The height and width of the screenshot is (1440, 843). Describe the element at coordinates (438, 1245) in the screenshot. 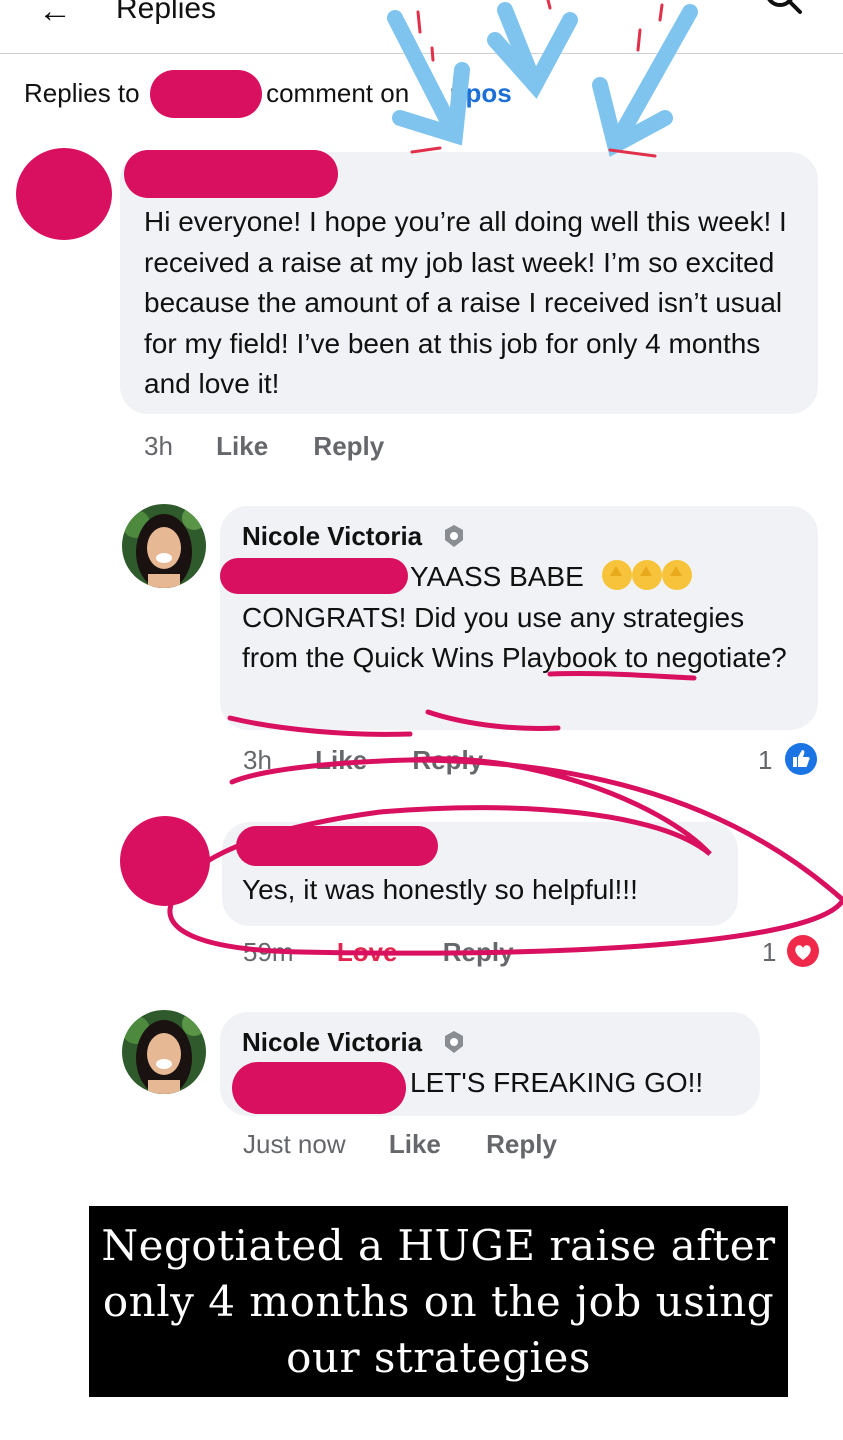

I see `caption-line: Negotiated a HUGE raise after` at that location.